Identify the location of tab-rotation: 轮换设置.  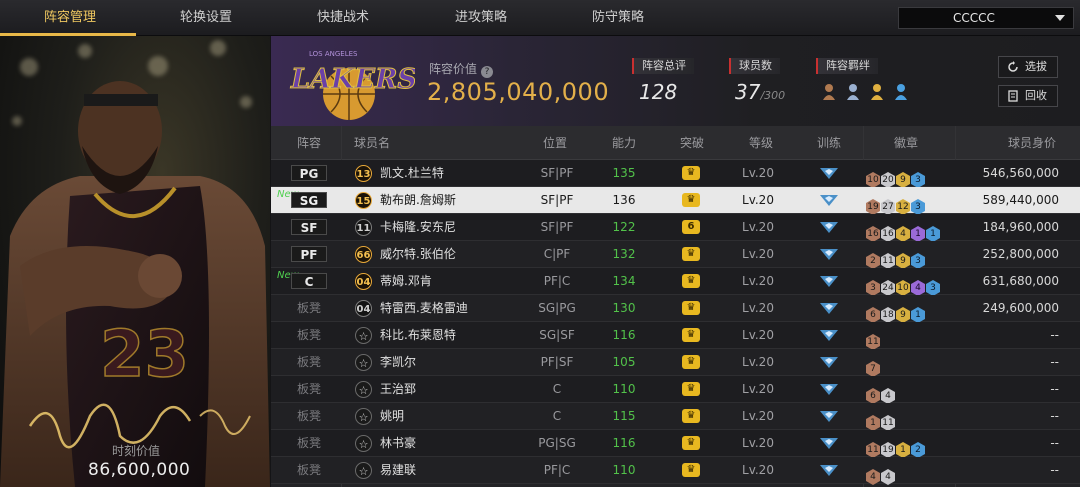
(206, 18).